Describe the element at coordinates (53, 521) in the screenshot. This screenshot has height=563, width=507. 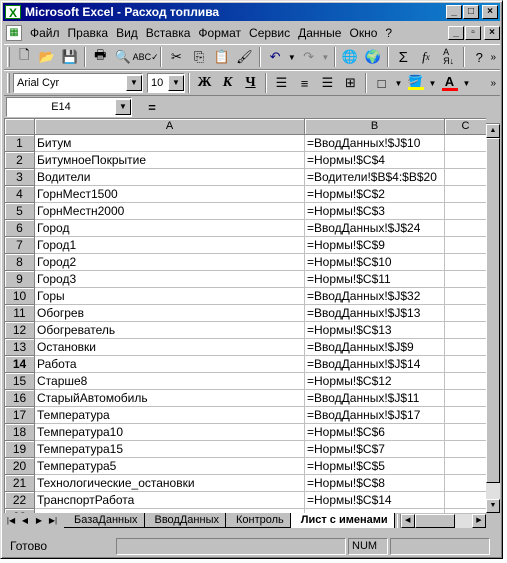
I see `last-sheet-icon: ▶|` at that location.